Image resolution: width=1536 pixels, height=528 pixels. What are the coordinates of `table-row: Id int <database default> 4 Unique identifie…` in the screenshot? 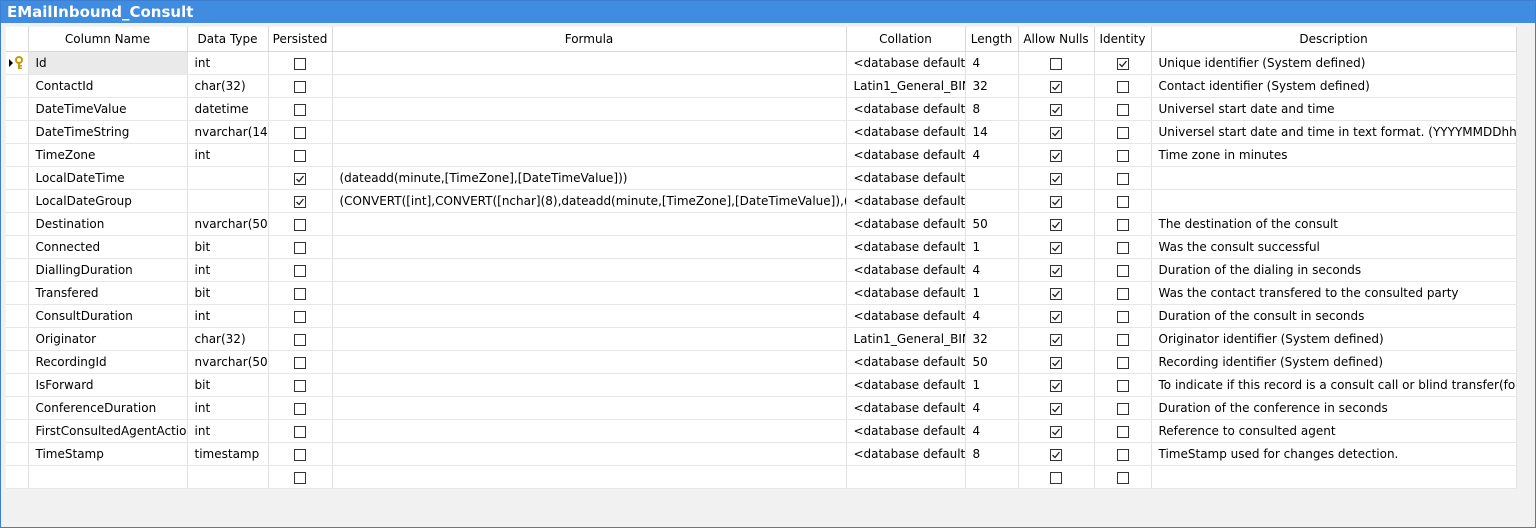 It's located at (761, 63).